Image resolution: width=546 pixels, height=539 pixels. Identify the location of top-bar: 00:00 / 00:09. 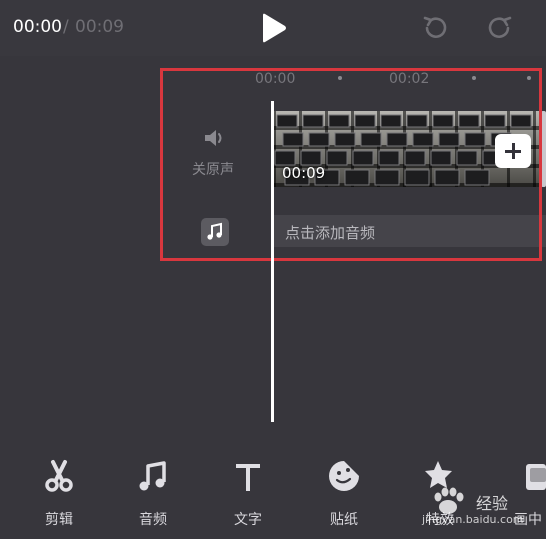
(273, 28).